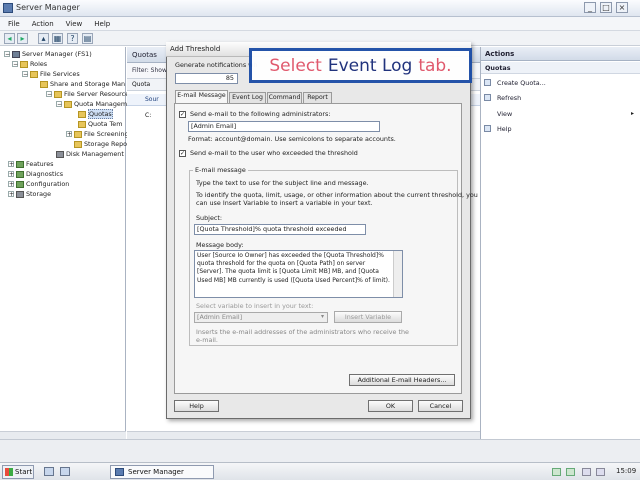  What do you see at coordinates (303, 435) in the screenshot?
I see `results-horizontal-scrollbar` at bounding box center [303, 435].